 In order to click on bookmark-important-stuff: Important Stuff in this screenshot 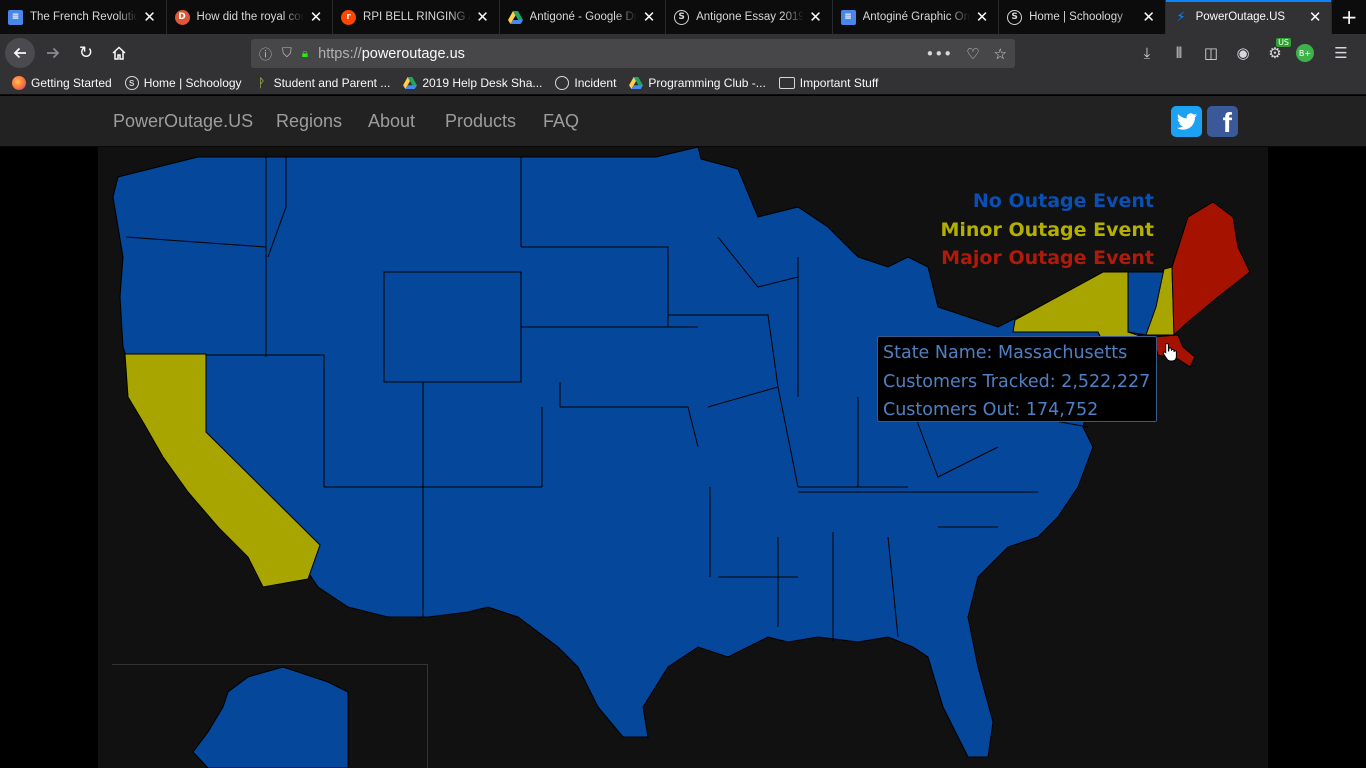, I will do `click(828, 83)`.